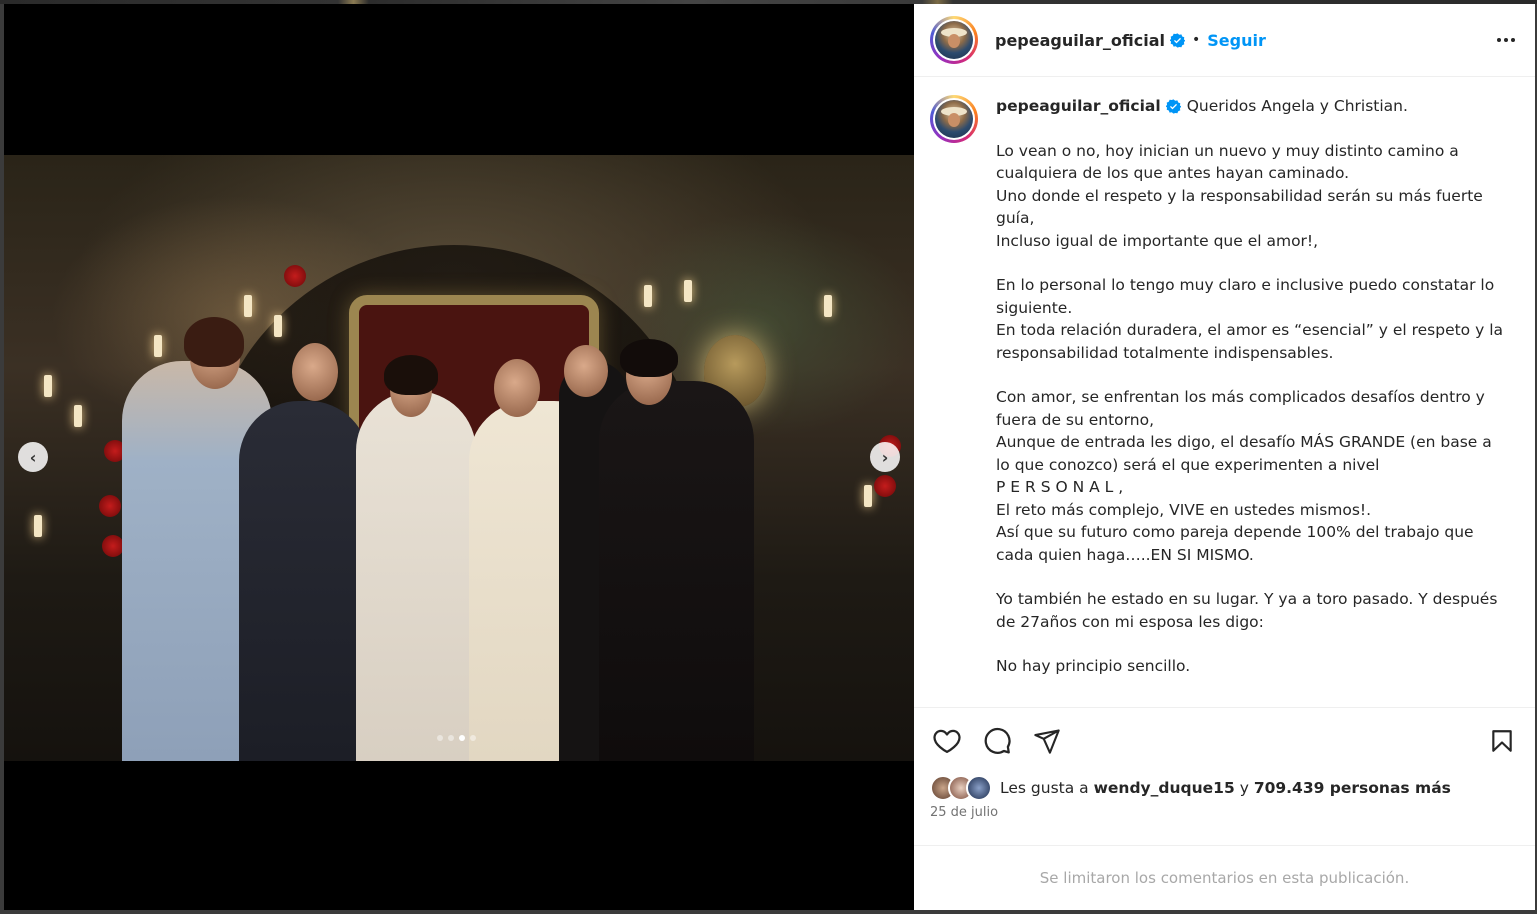 The height and width of the screenshot is (914, 1537). I want to click on share-button, so click(1047, 741).